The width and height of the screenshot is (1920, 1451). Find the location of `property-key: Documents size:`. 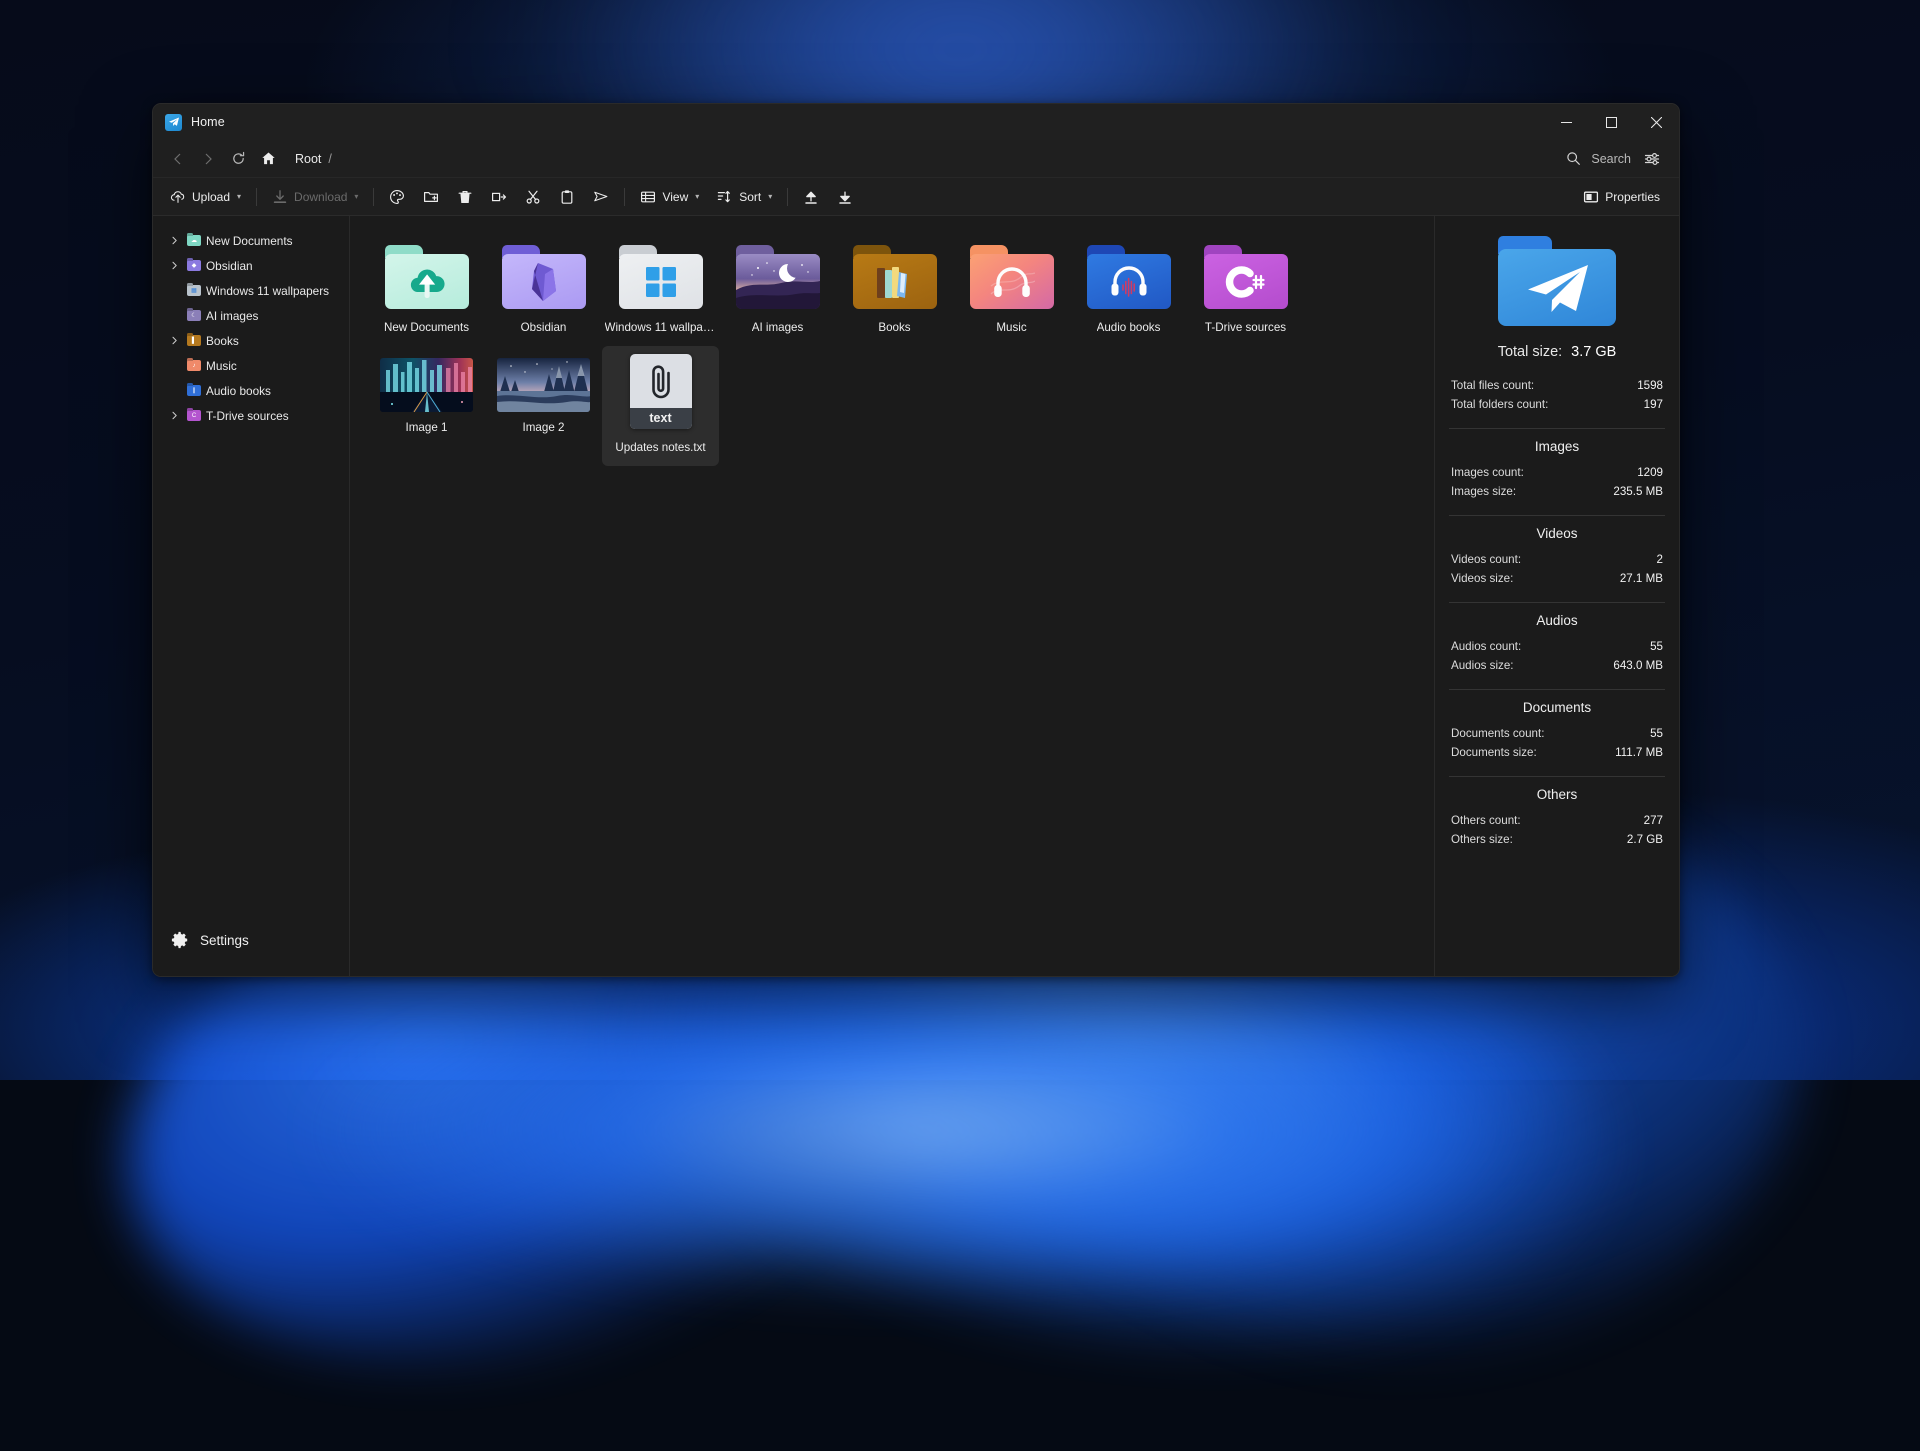

property-key: Documents size: is located at coordinates (1494, 752).